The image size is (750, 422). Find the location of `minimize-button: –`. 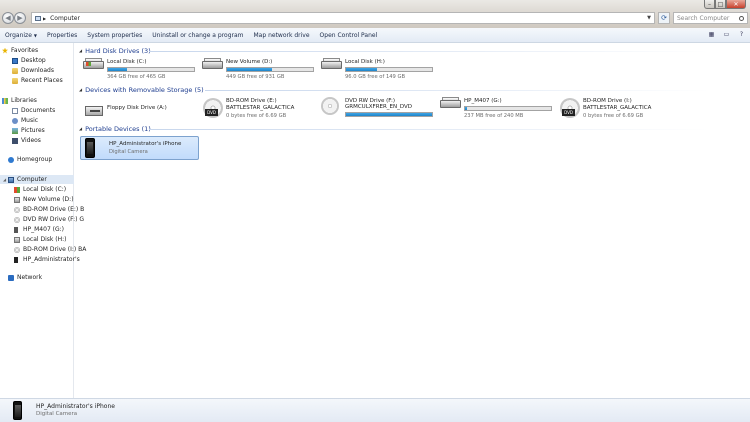

minimize-button: – is located at coordinates (709, 4).